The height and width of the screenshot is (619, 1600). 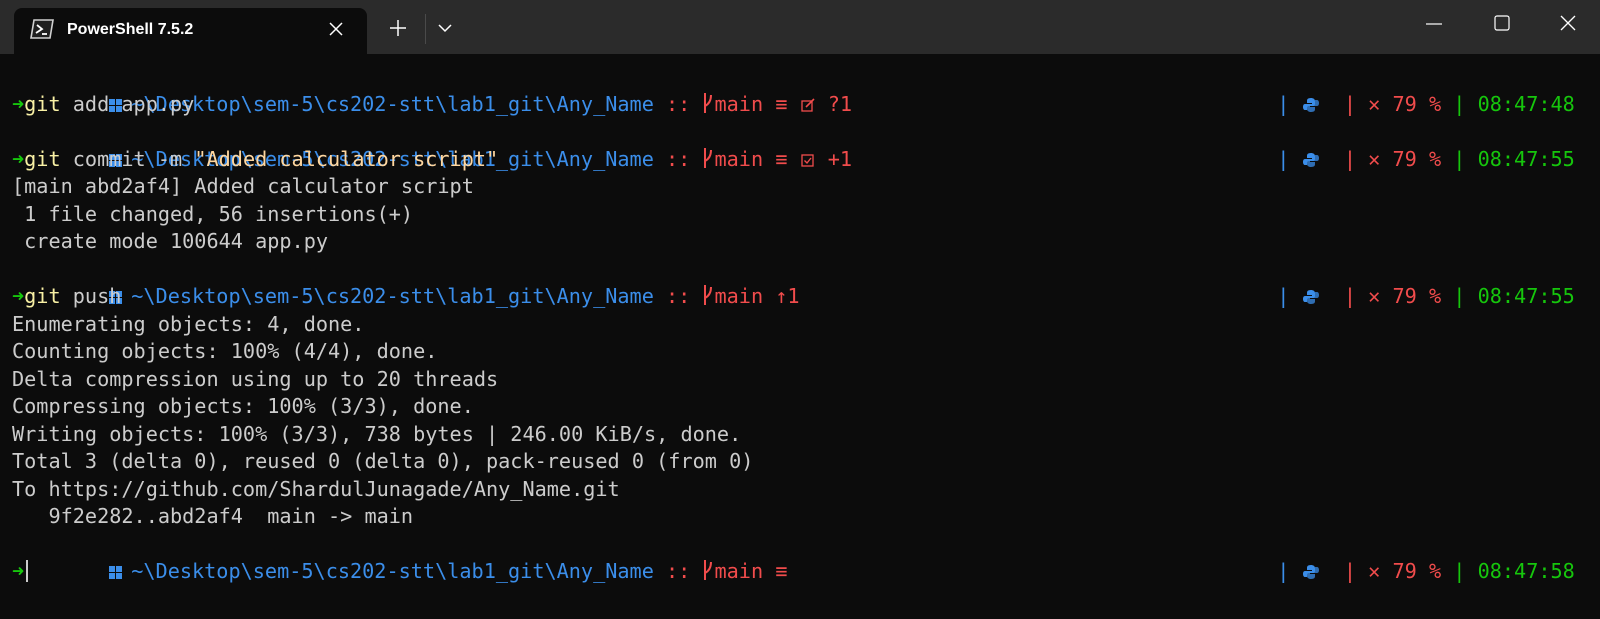 I want to click on maximize-icon, so click(x=1502, y=23).